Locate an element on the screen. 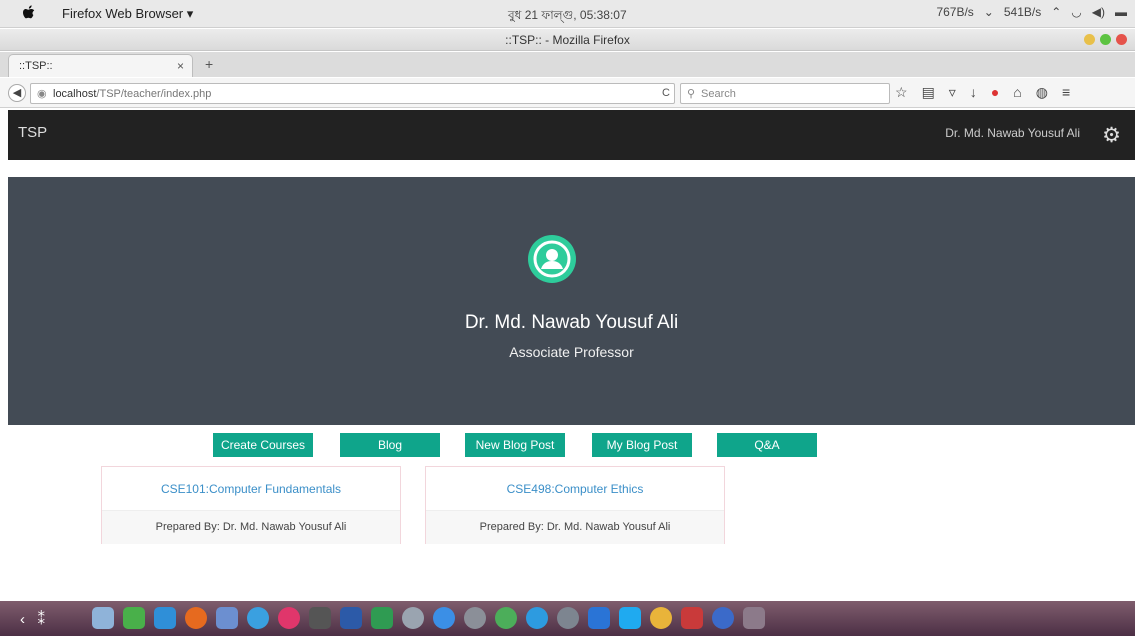  maximize-button is located at coordinates (1105, 39).